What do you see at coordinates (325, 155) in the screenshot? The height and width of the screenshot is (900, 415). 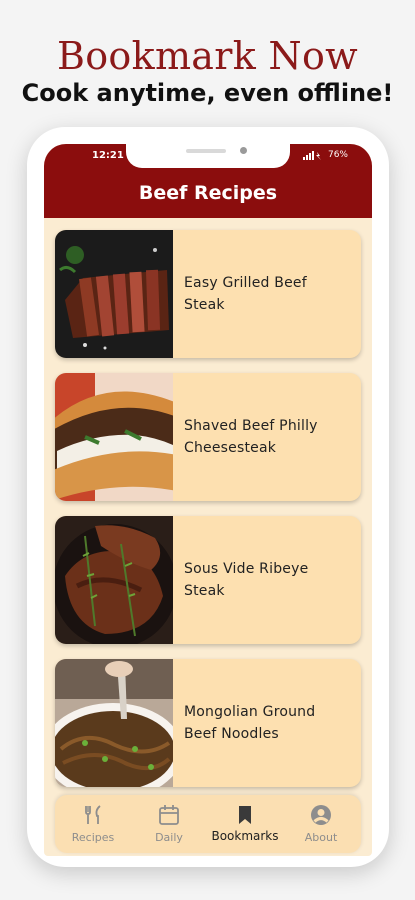 I see `status-indicators: 76%` at bounding box center [325, 155].